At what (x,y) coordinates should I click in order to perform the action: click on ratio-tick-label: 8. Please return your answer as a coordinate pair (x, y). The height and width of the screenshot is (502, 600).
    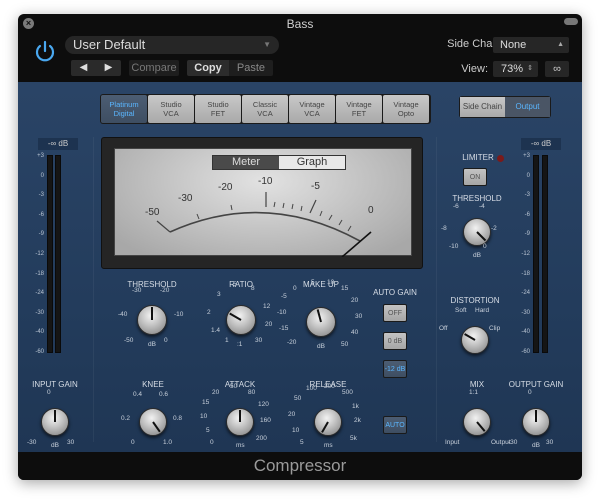
    Looking at the image, I should click on (253, 288).